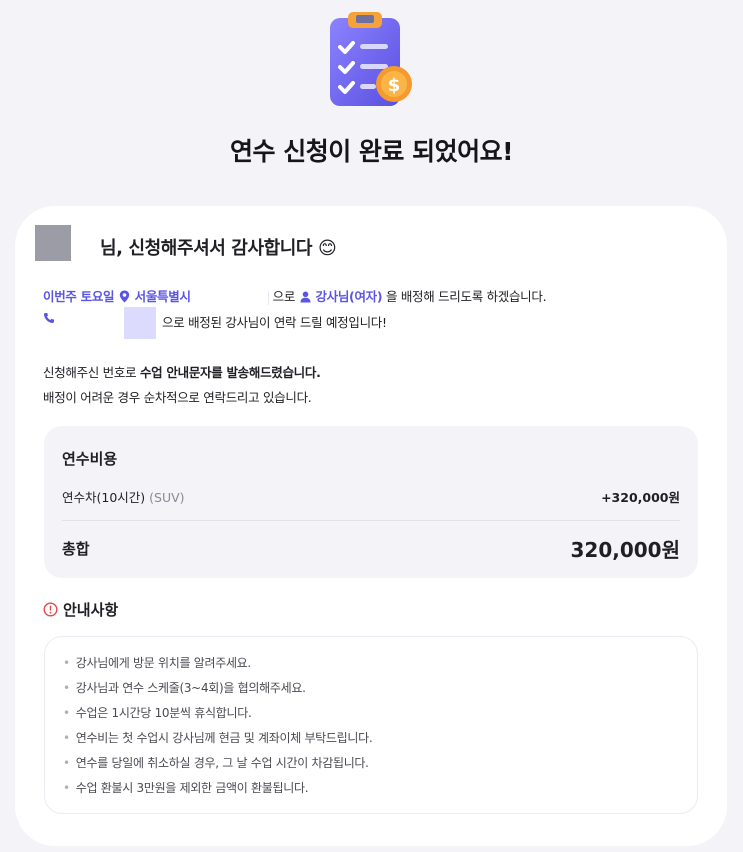 Image resolution: width=743 pixels, height=852 pixels. I want to click on cost-item-name: 연수차(10시간), so click(104, 497).